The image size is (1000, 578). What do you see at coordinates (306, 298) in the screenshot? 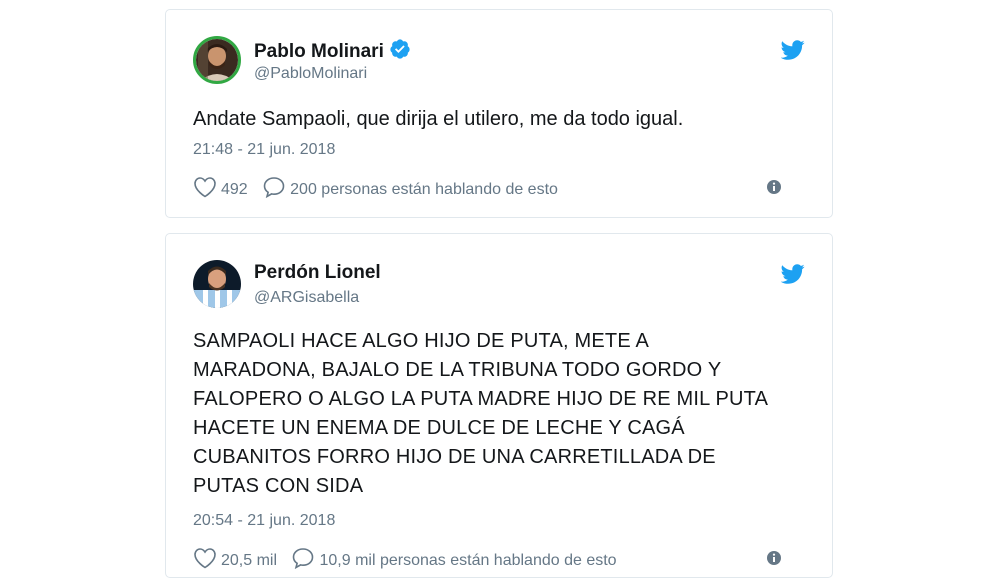
I see `user-handle: @ARGisabella` at bounding box center [306, 298].